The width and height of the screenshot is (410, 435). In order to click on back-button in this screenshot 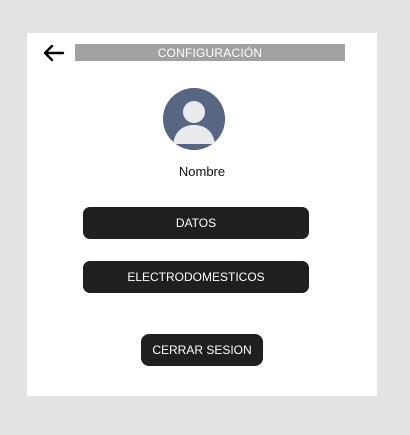, I will do `click(53, 53)`.